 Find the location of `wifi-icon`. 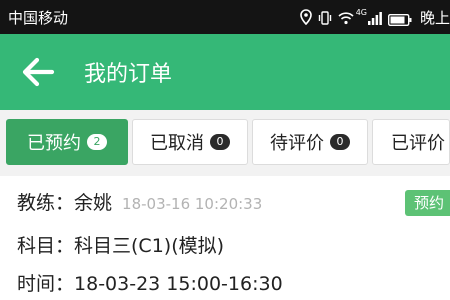

wifi-icon is located at coordinates (346, 17).